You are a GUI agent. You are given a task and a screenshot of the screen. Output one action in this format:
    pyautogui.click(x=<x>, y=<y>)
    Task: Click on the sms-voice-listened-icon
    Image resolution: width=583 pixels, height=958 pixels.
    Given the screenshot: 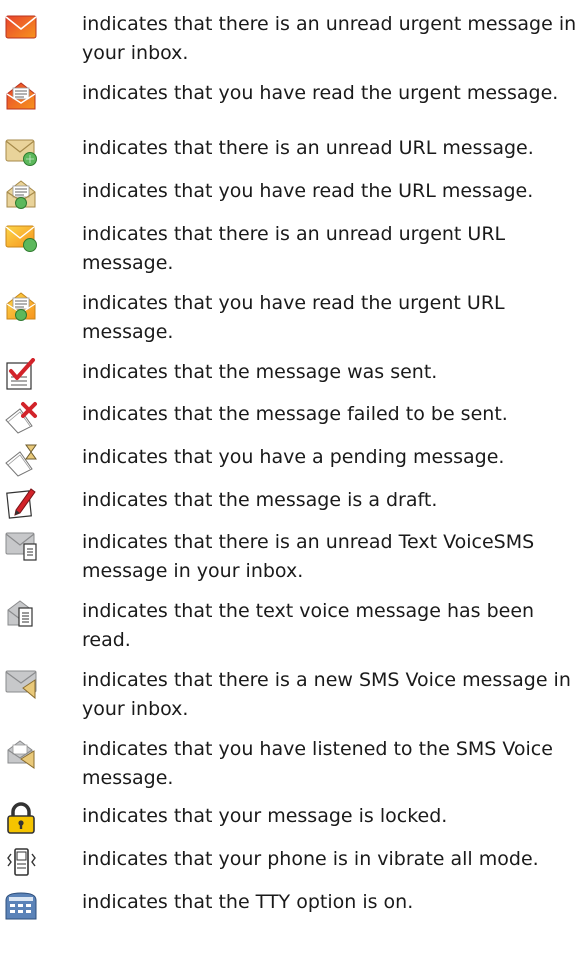 What is the action you would take?
    pyautogui.click(x=21, y=752)
    